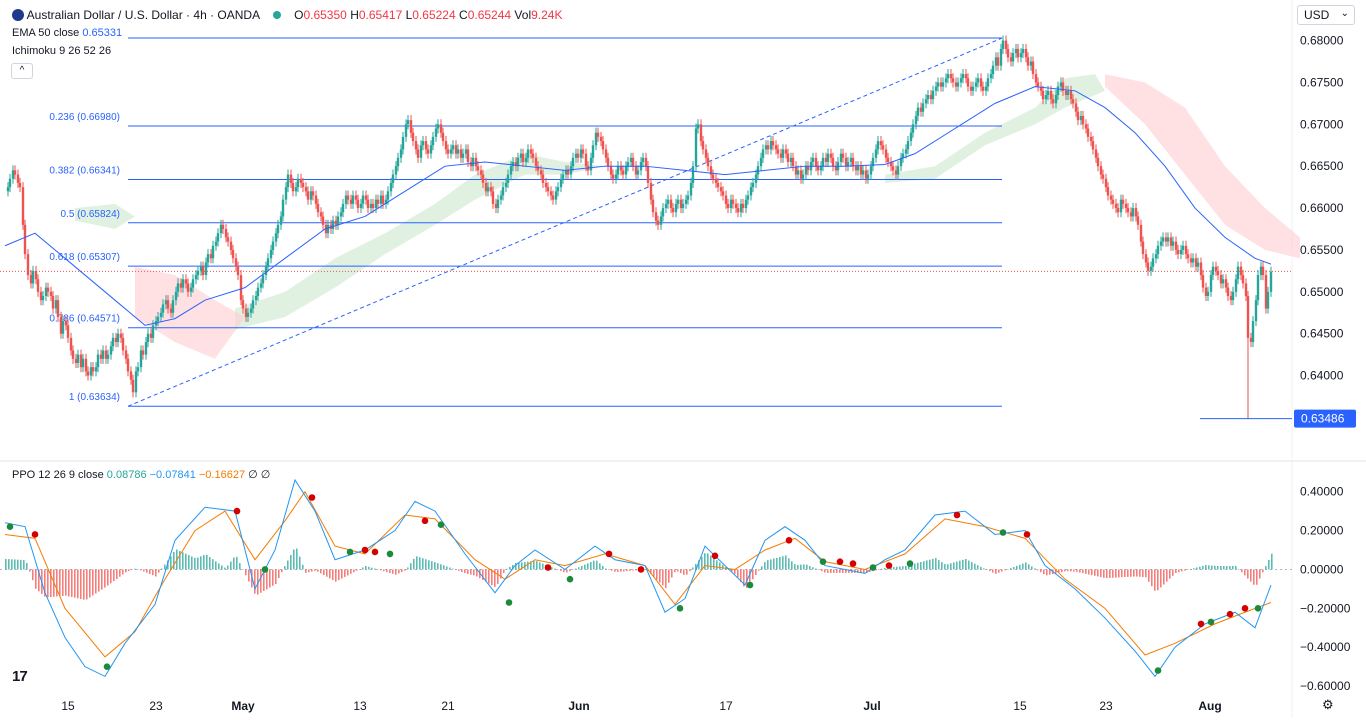 The image size is (1366, 723). I want to click on ichimoku-legend: Ichimoku 9 26 52 26, so click(61, 51).